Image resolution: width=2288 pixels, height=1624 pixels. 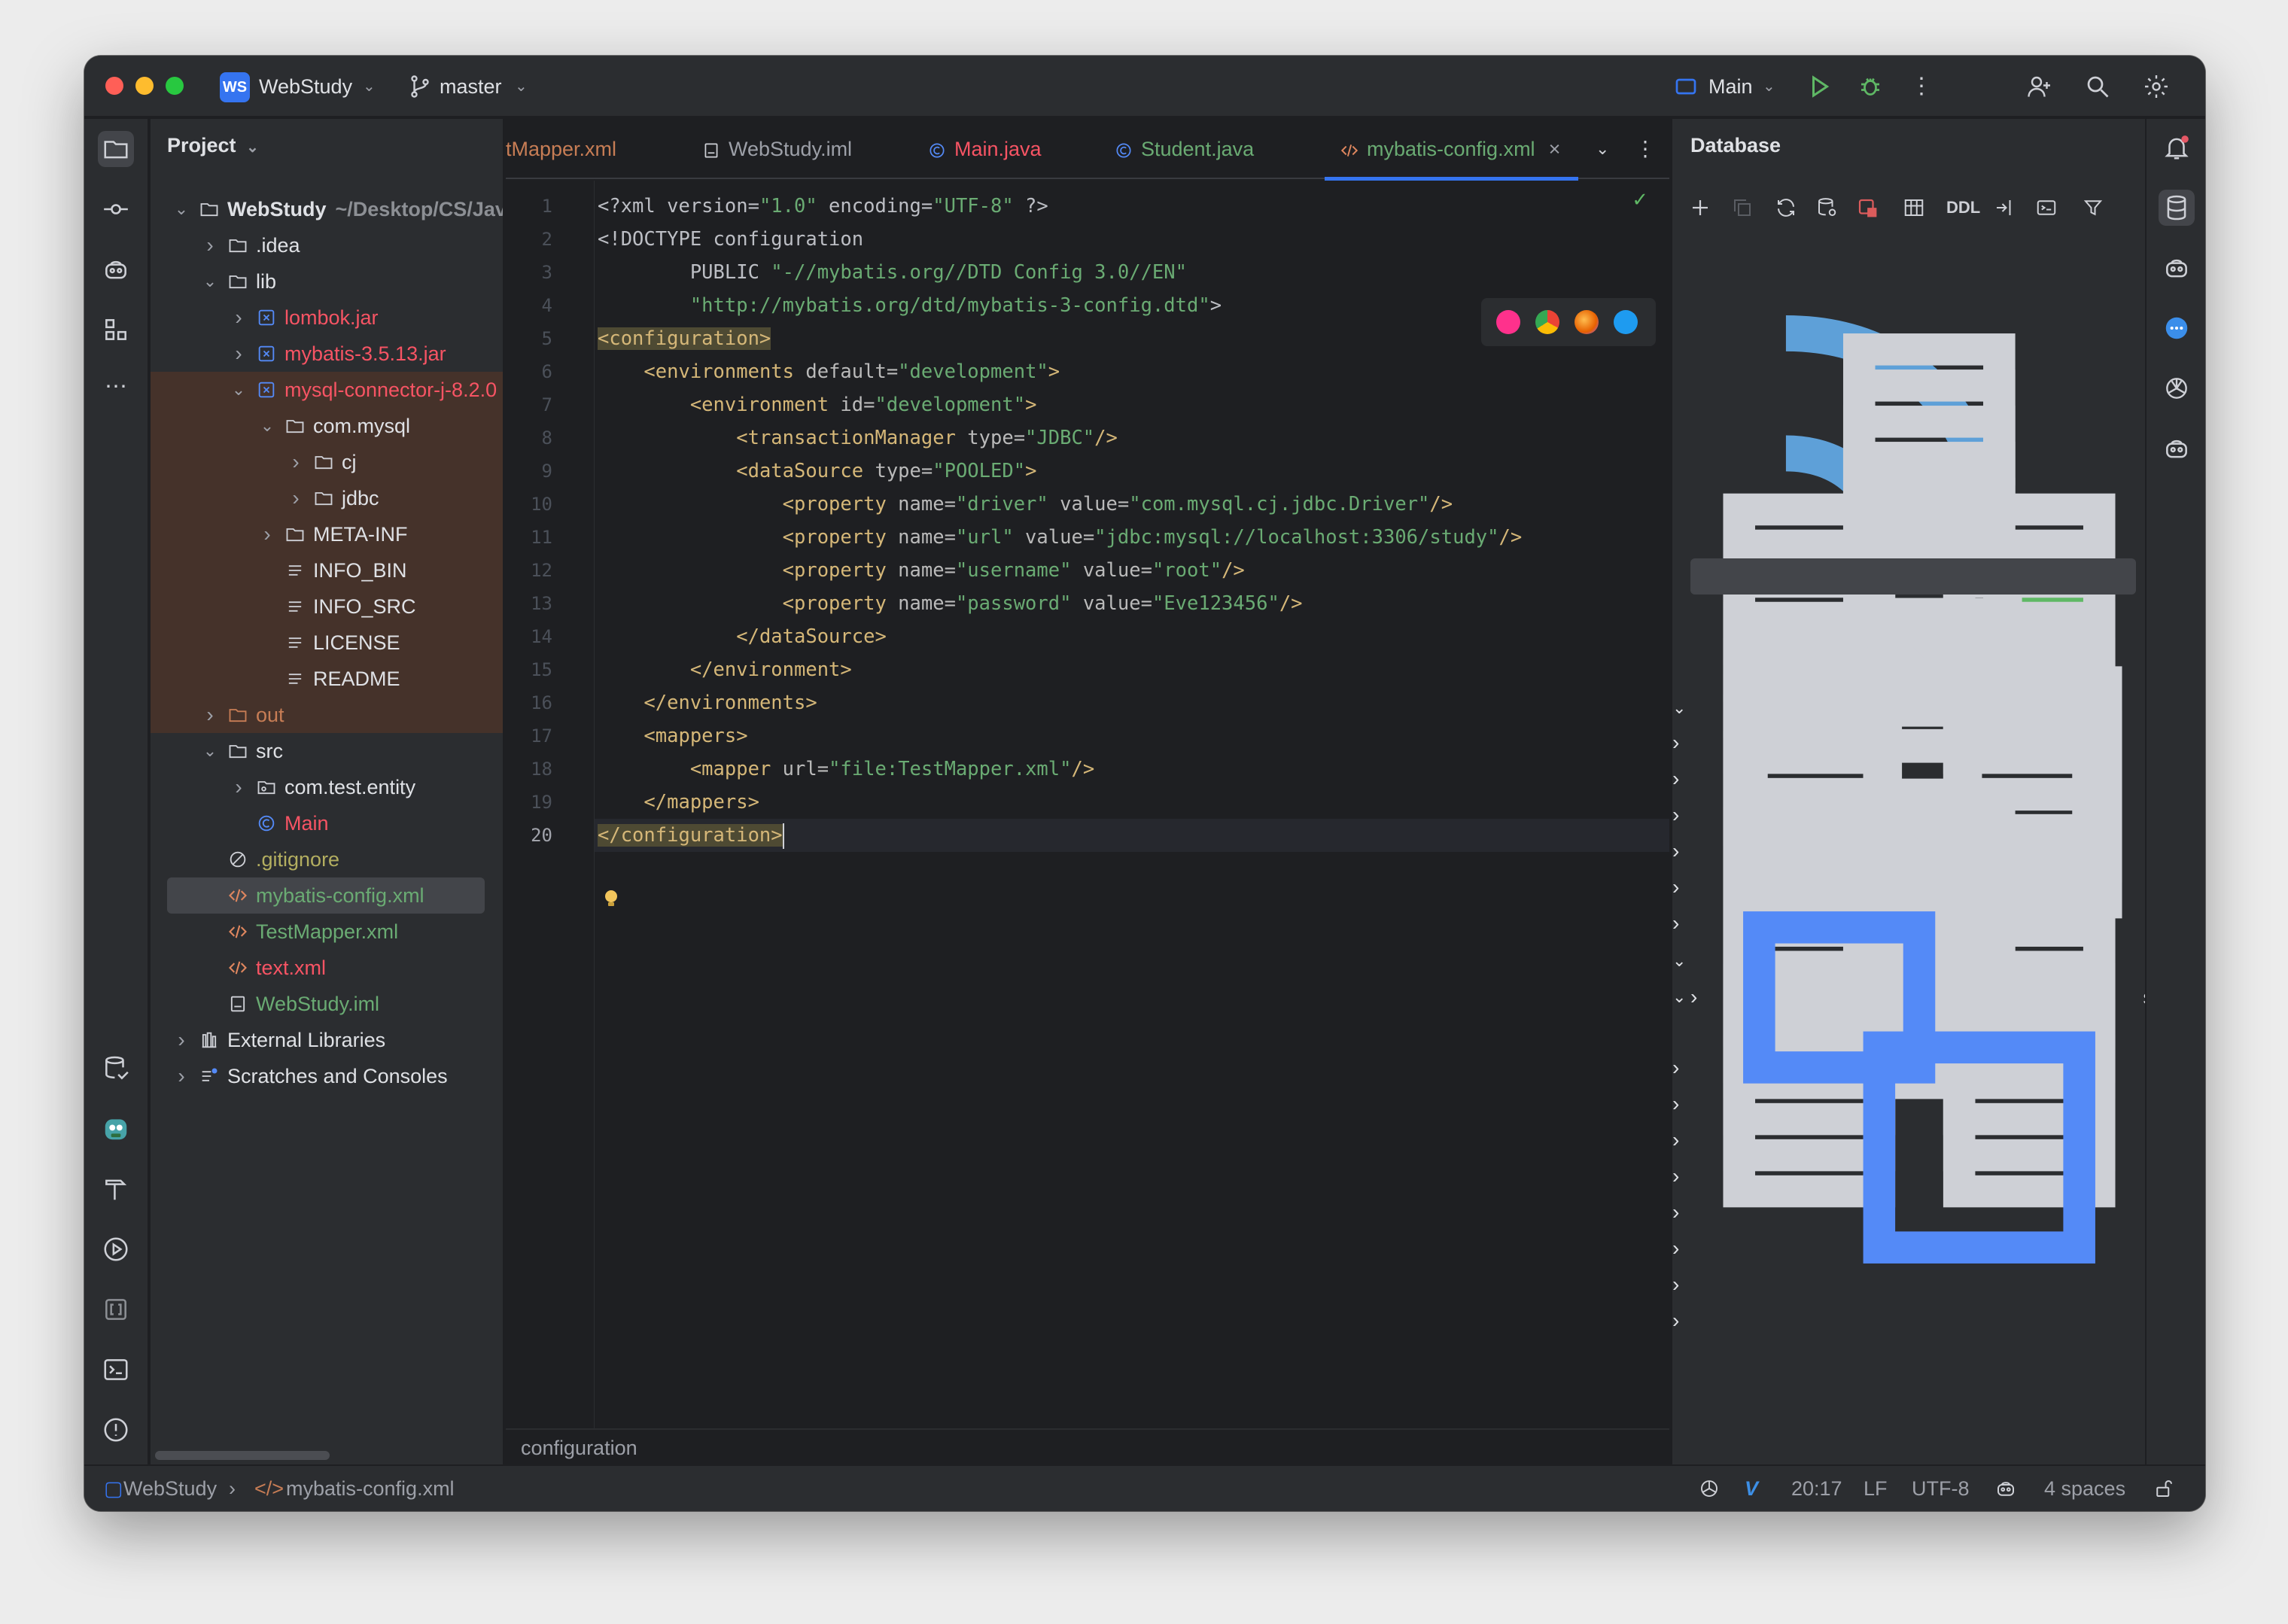 I want to click on code-line: <property name="username" value="root"/>, so click(x=1132, y=570).